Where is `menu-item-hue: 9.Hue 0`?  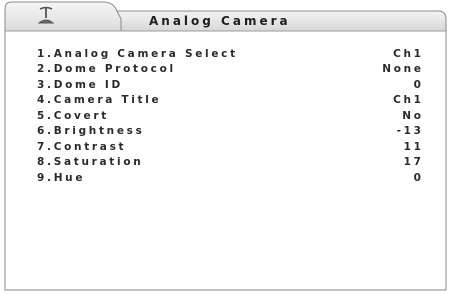
menu-item-hue: 9.Hue 0 is located at coordinates (229, 178).